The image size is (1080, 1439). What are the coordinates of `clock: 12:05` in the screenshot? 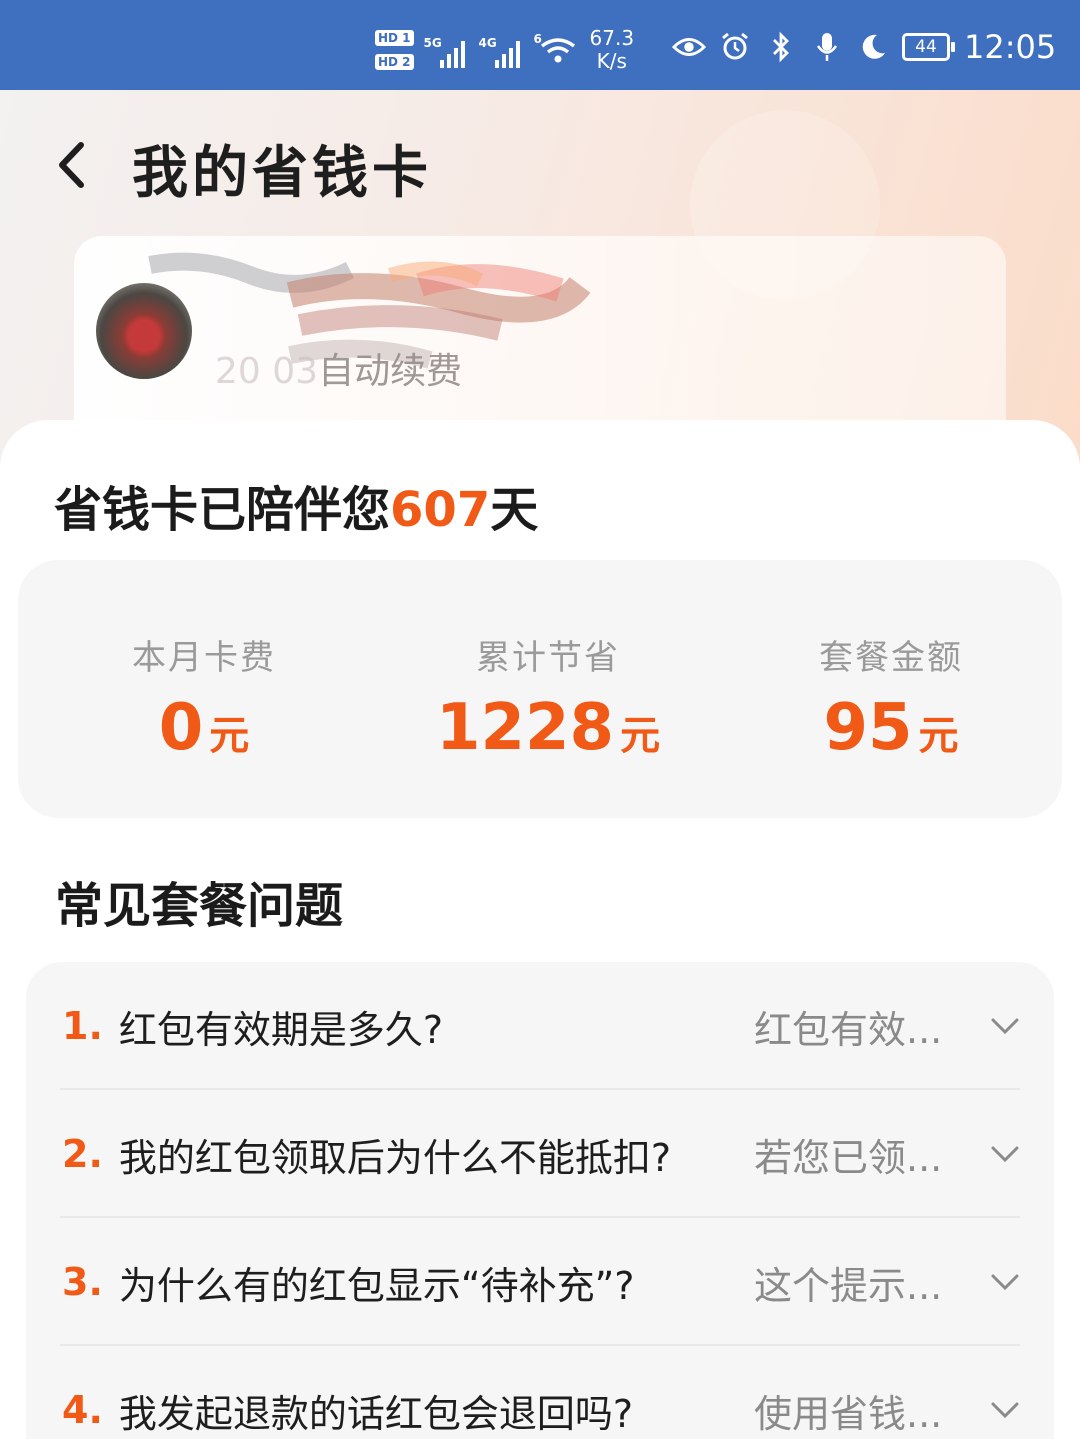 It's located at (1010, 47).